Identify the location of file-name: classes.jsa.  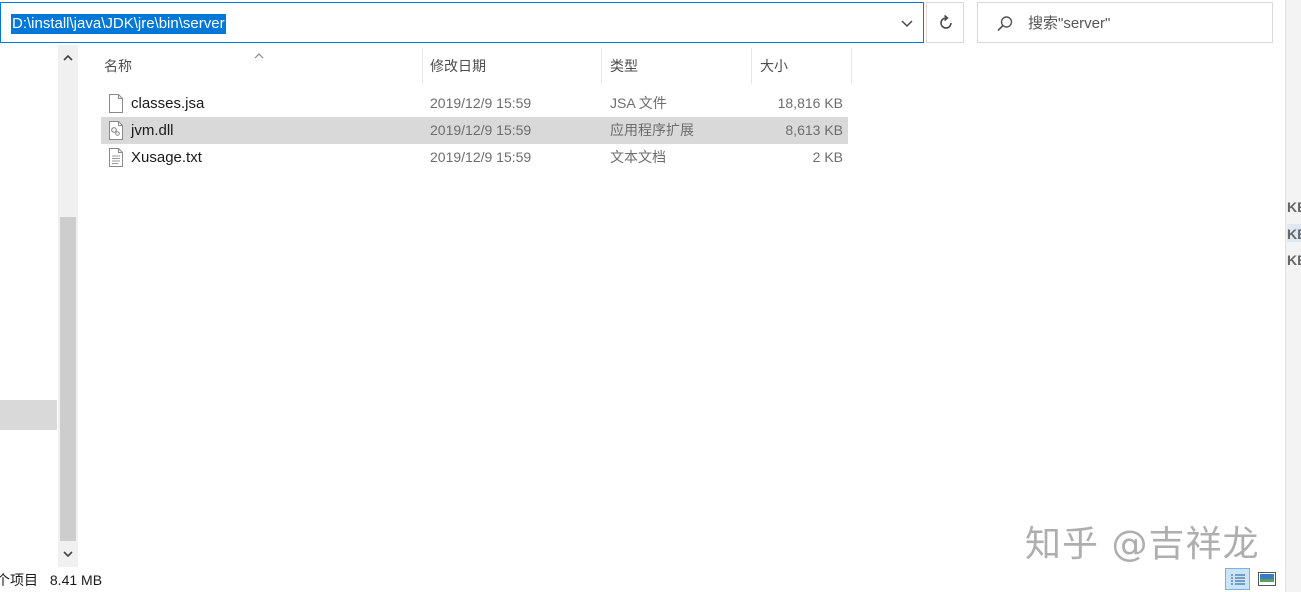
(168, 103).